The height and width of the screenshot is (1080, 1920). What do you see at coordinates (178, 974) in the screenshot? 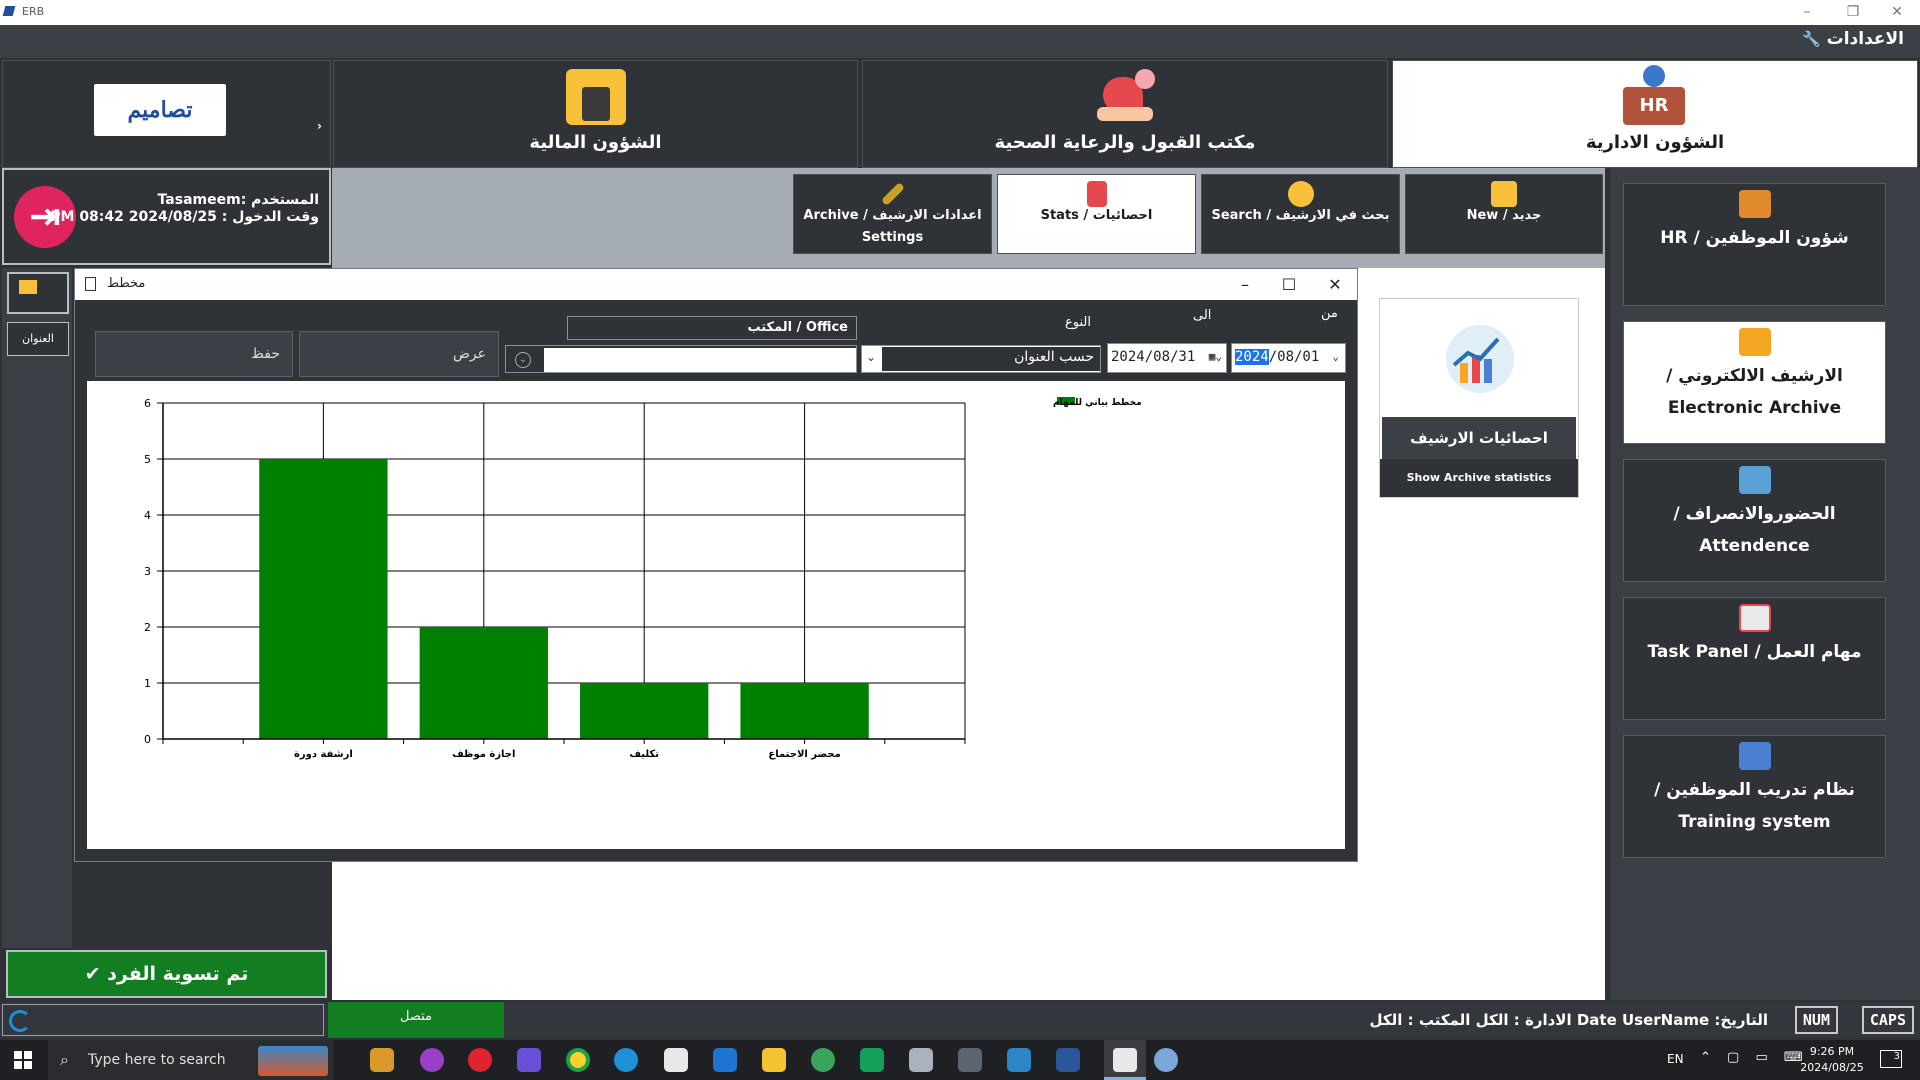
I see `settle-button-label: تم تسوية الفرد` at bounding box center [178, 974].